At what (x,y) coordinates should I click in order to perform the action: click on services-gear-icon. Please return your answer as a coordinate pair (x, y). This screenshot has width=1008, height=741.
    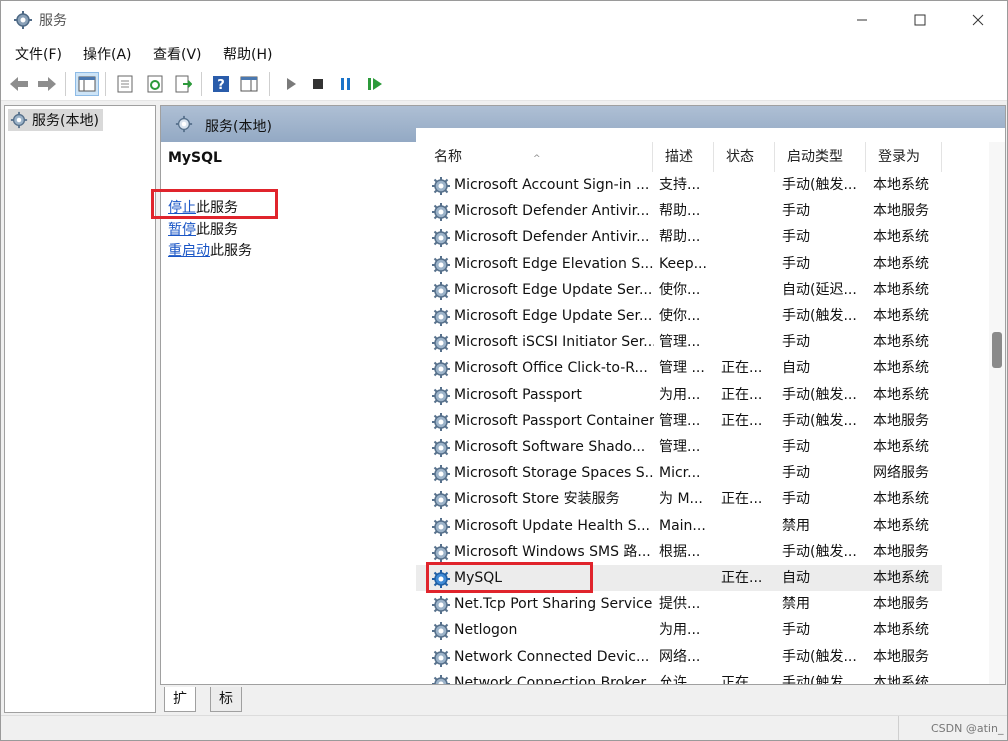
    Looking at the image, I should click on (184, 124).